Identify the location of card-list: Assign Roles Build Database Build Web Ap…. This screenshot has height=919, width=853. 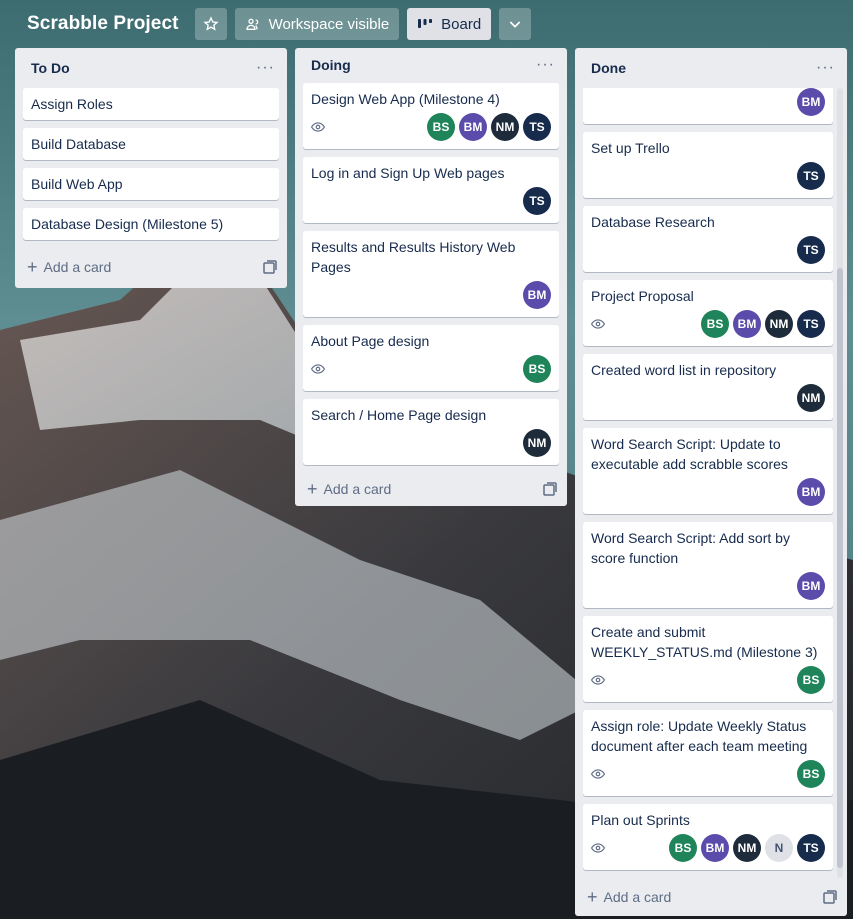
(151, 168).